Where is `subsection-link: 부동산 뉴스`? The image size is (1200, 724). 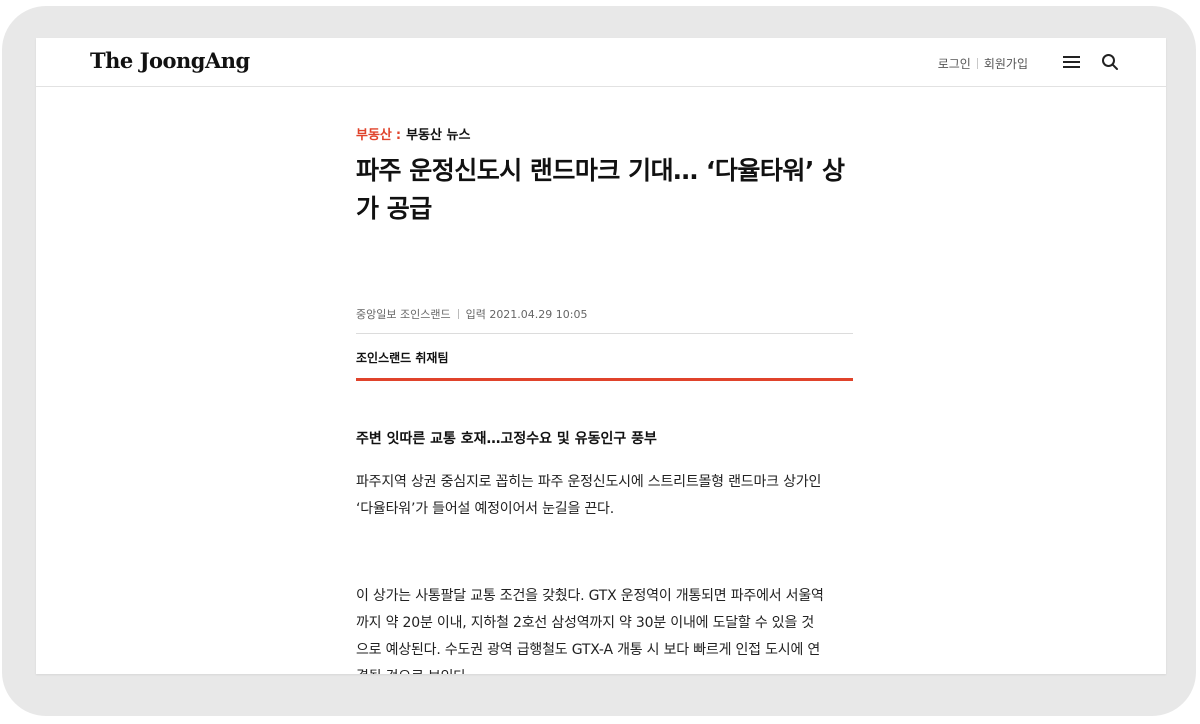
subsection-link: 부동산 뉴스 is located at coordinates (438, 135).